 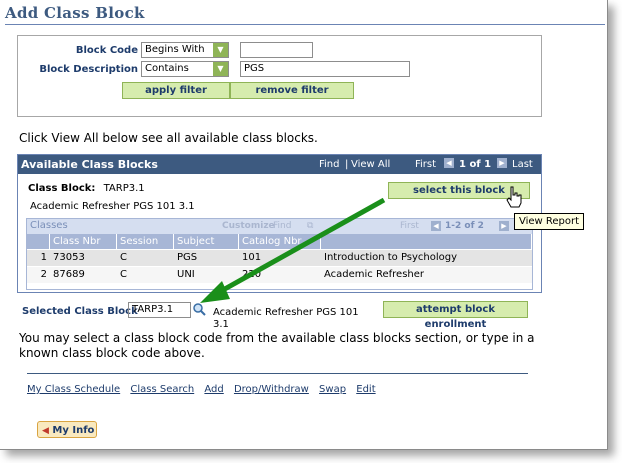 I want to click on prev-arrow-icon: ◀, so click(x=449, y=163).